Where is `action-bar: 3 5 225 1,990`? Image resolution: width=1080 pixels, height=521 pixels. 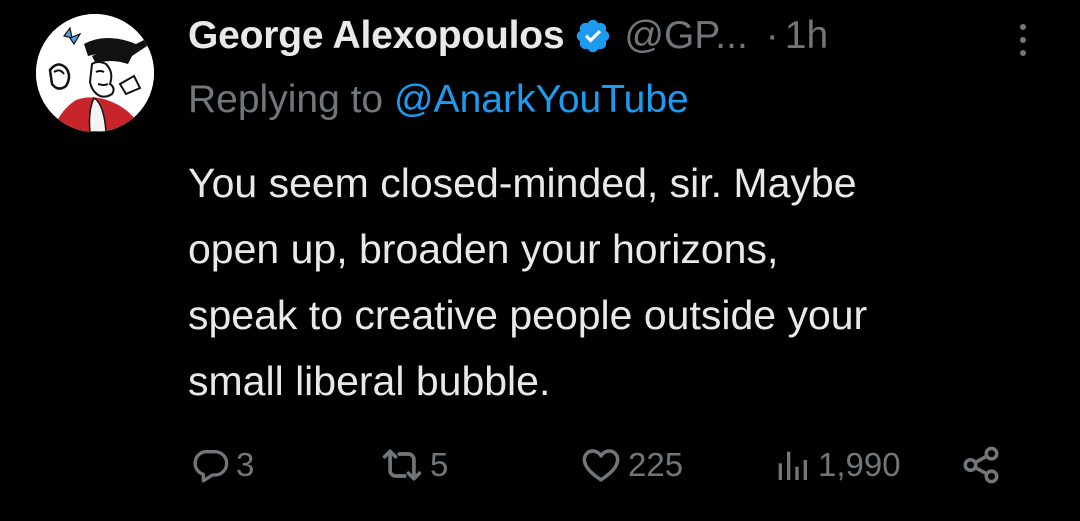 action-bar: 3 5 225 1,990 is located at coordinates (605, 465).